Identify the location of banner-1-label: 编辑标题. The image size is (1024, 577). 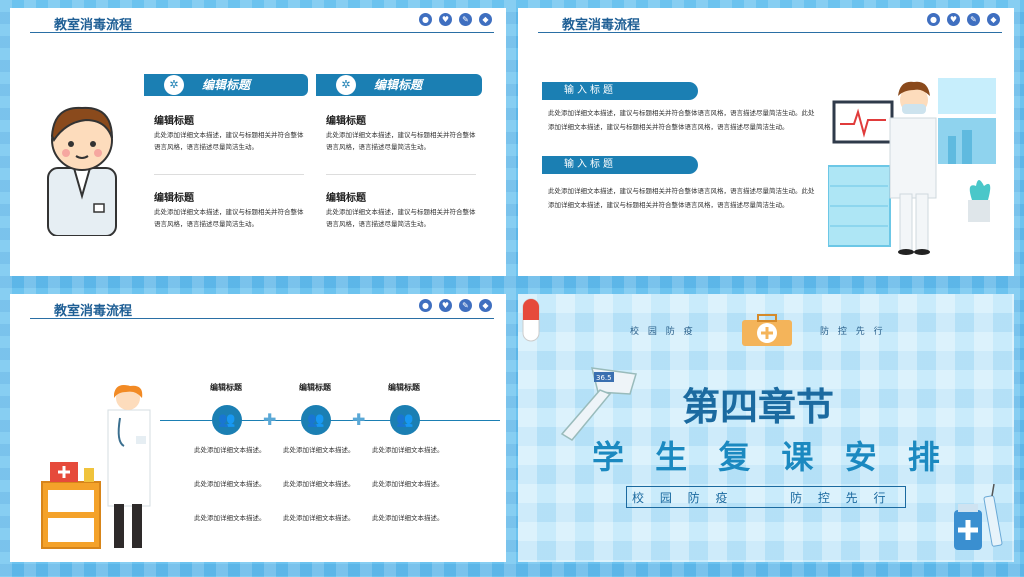
(226, 85).